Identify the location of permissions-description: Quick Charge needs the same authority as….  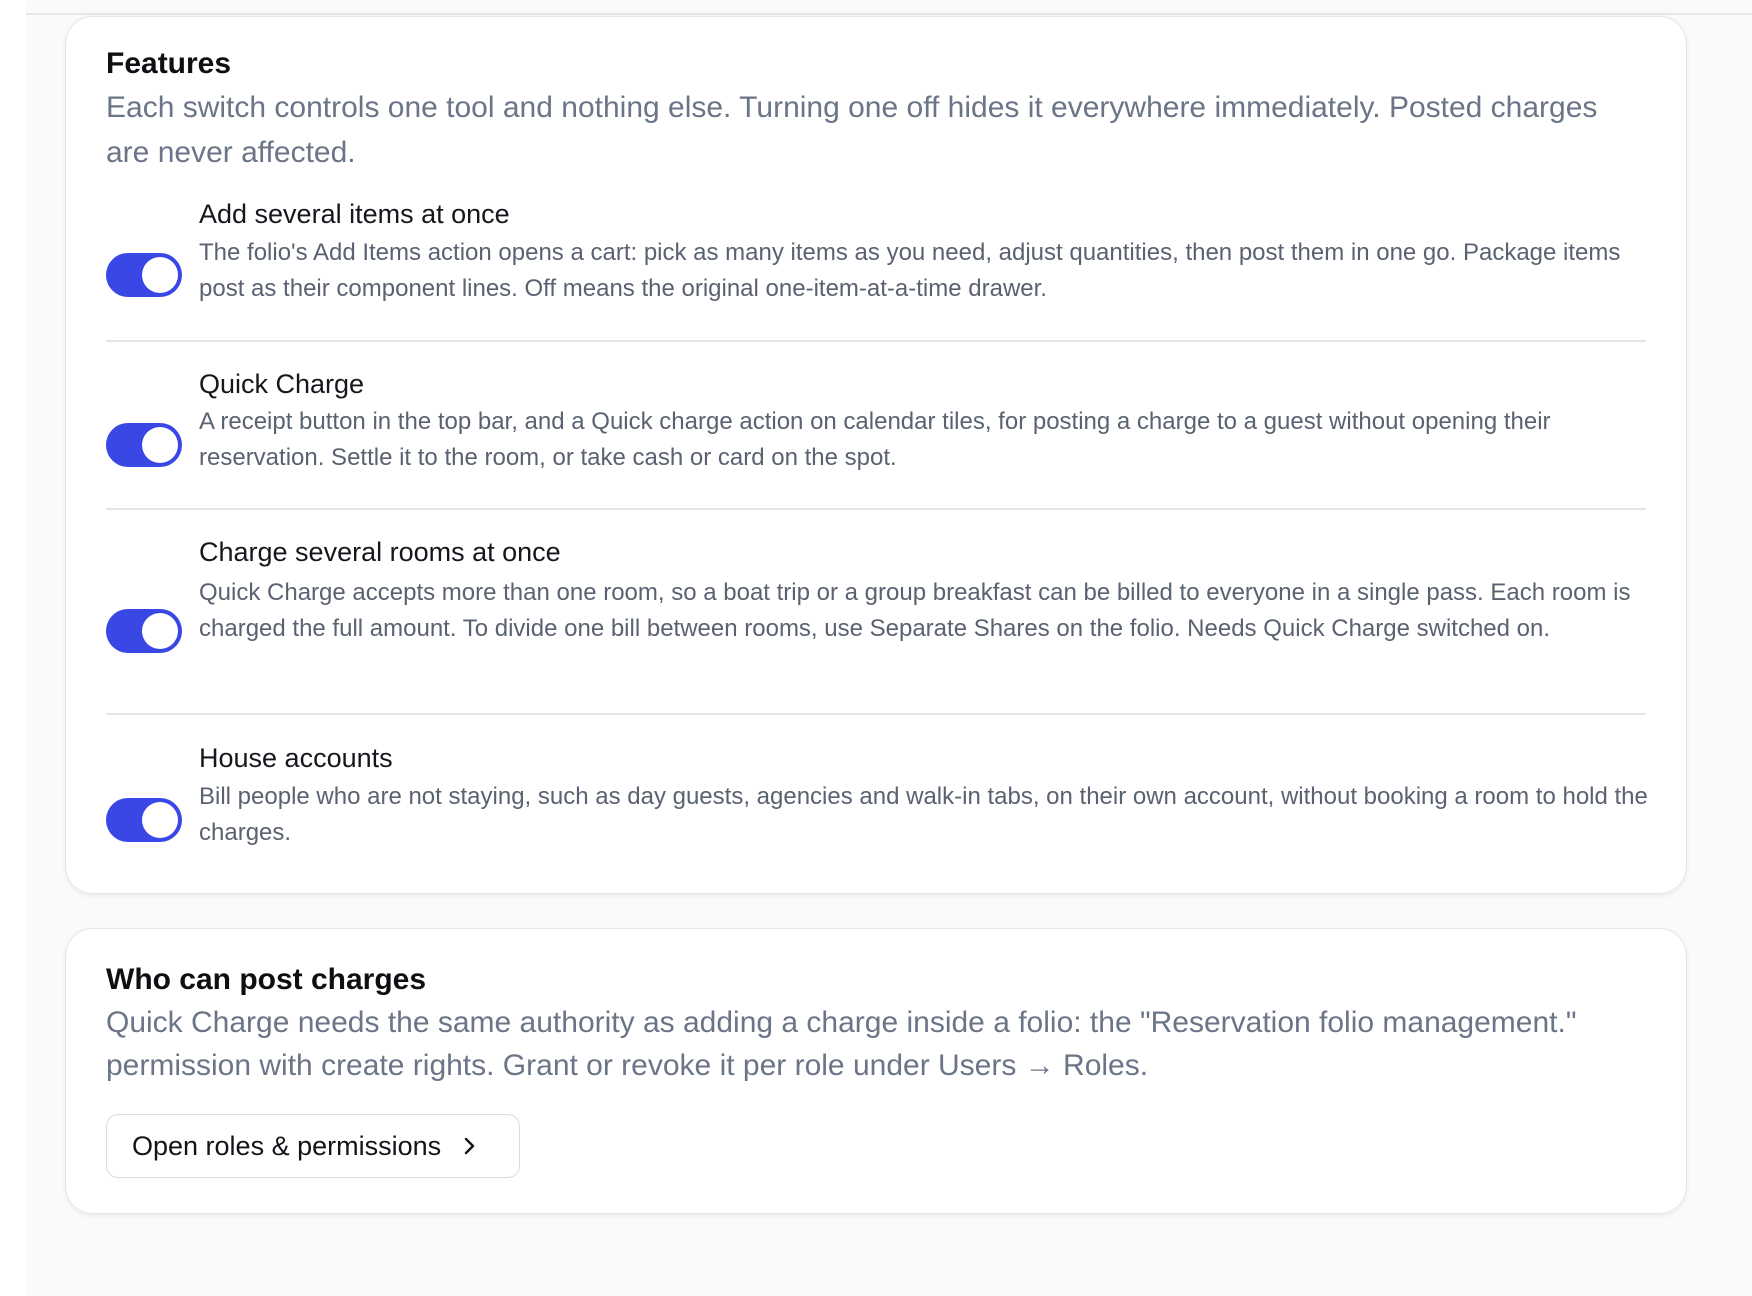
(841, 1044).